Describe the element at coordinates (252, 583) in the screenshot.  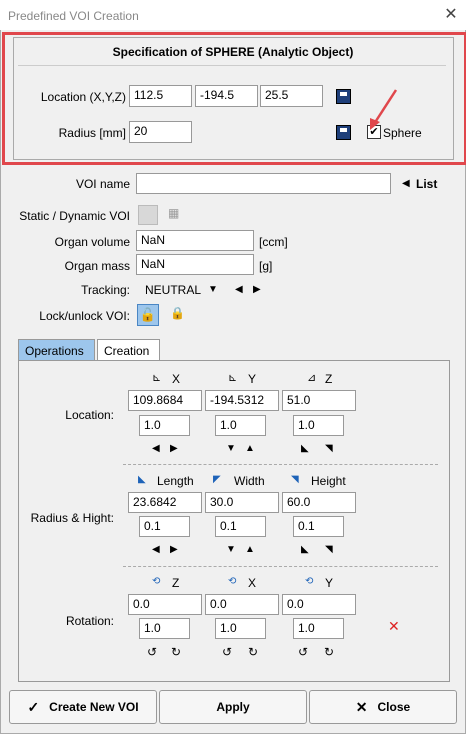
I see `rotation-header-x: X` at that location.